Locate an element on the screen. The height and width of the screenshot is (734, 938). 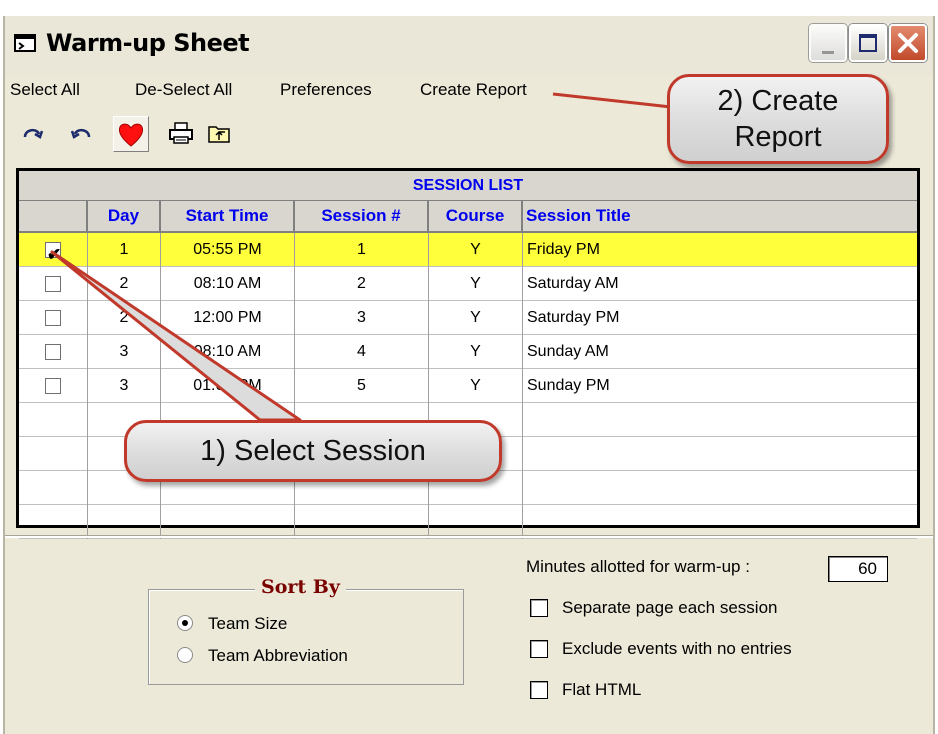
create-report-pointer is located at coordinates (616, 101).